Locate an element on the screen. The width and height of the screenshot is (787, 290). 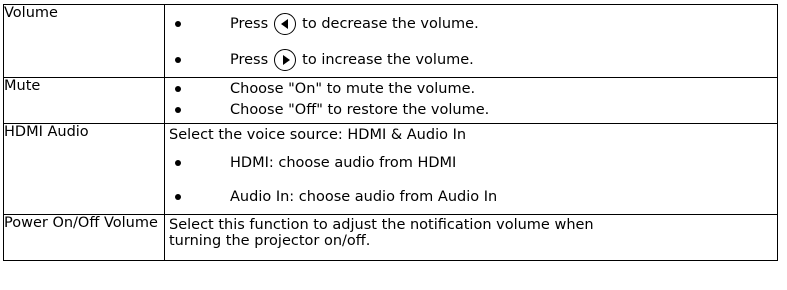
increase-text: to increase the volume. is located at coordinates (388, 60).